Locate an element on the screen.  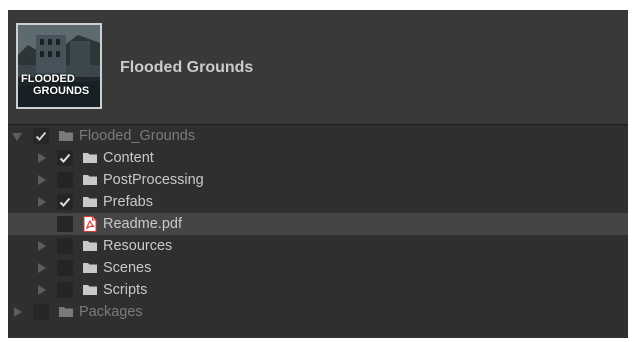
expand-arrow-down-icon is located at coordinates (18, 136).